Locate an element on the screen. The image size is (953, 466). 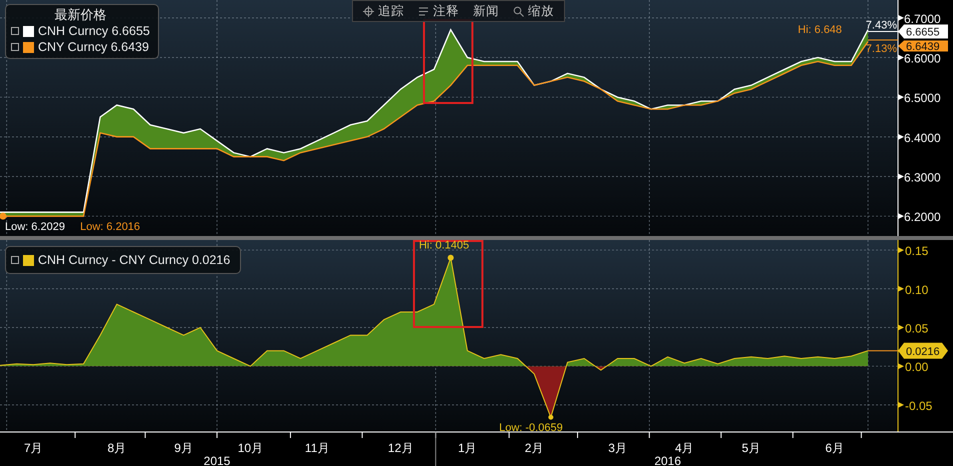
chart-annotation: Low: 6.2029 is located at coordinates (35, 227).